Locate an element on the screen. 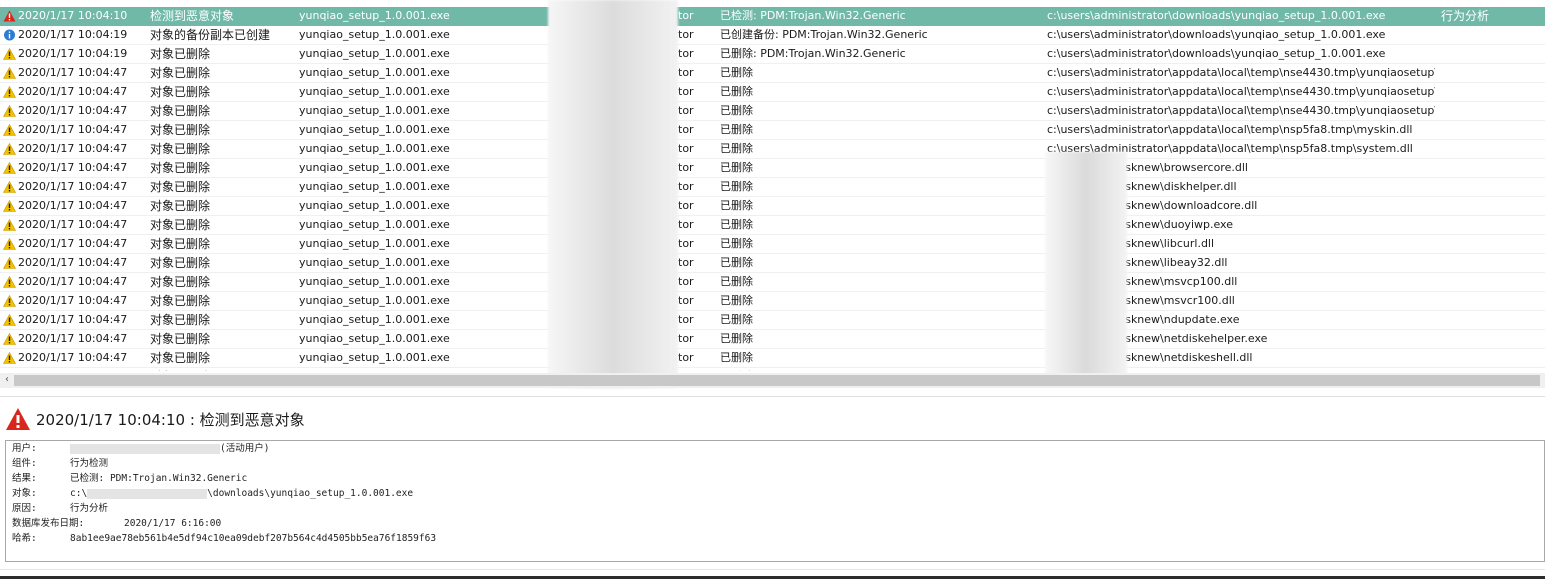 Image resolution: width=1545 pixels, height=580 pixels. detail-field-label: 结果: is located at coordinates (24, 478).